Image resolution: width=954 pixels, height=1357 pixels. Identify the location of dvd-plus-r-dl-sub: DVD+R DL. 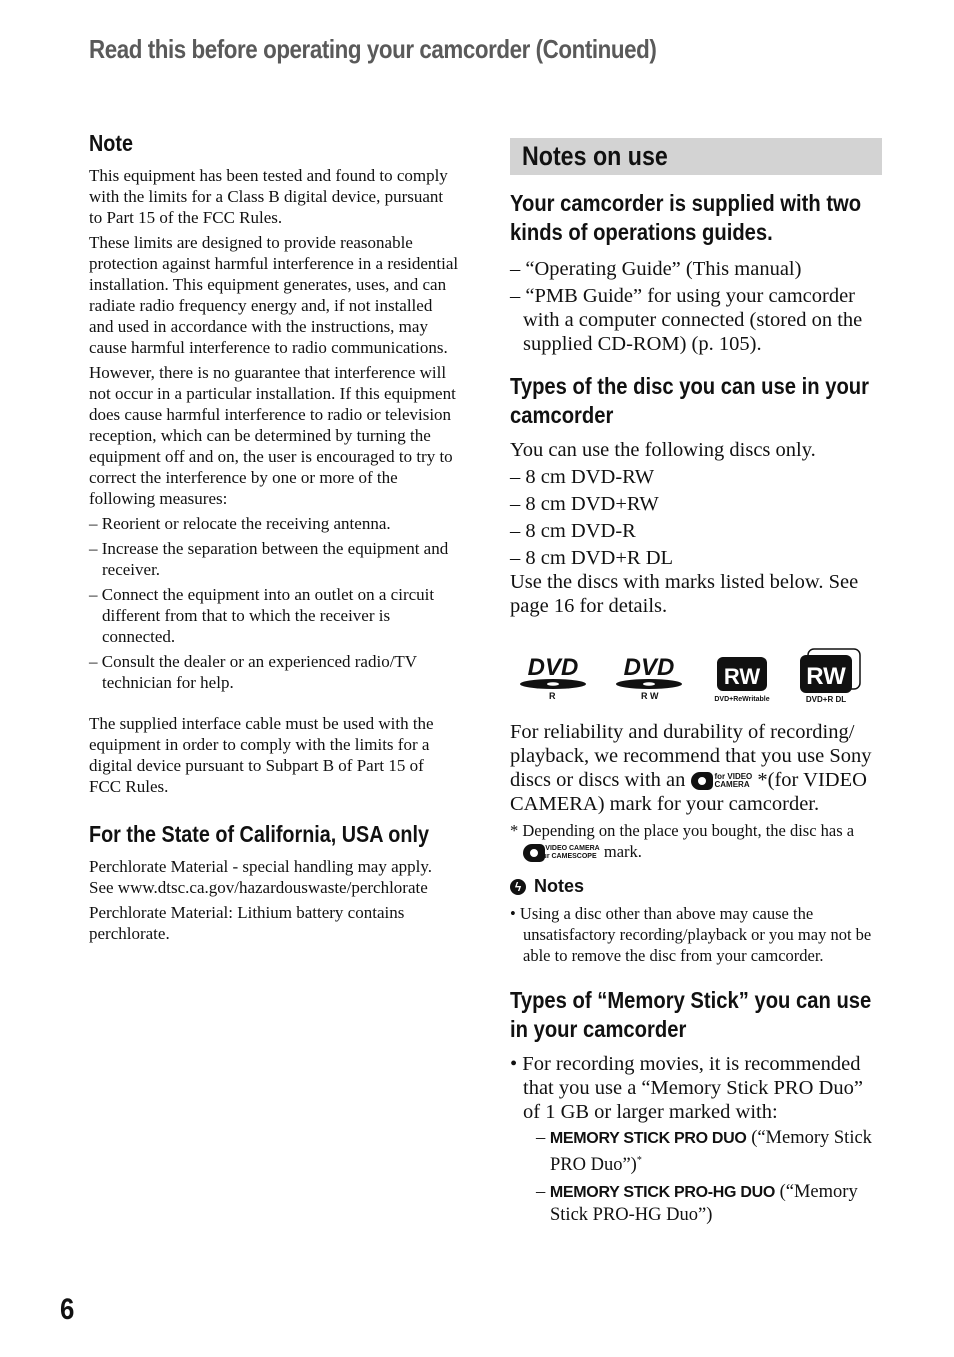
(826, 699).